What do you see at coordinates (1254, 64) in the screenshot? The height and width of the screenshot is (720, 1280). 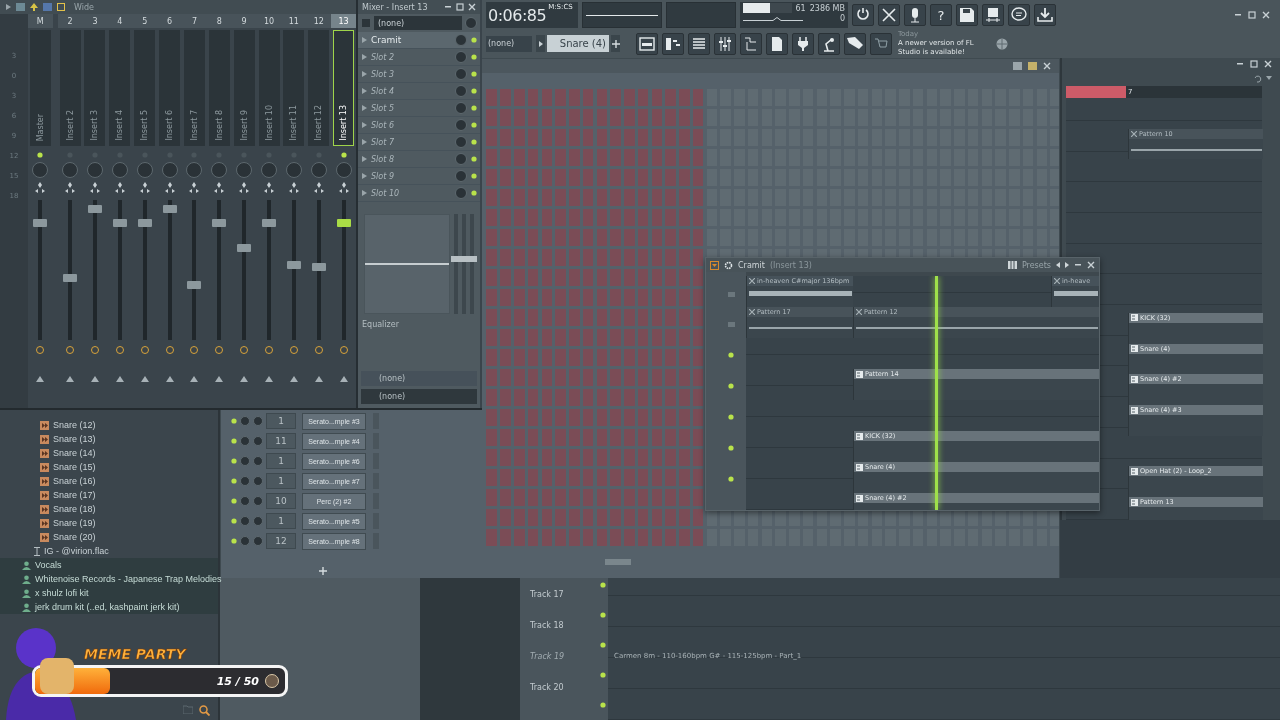 I see `maximize-icon` at bounding box center [1254, 64].